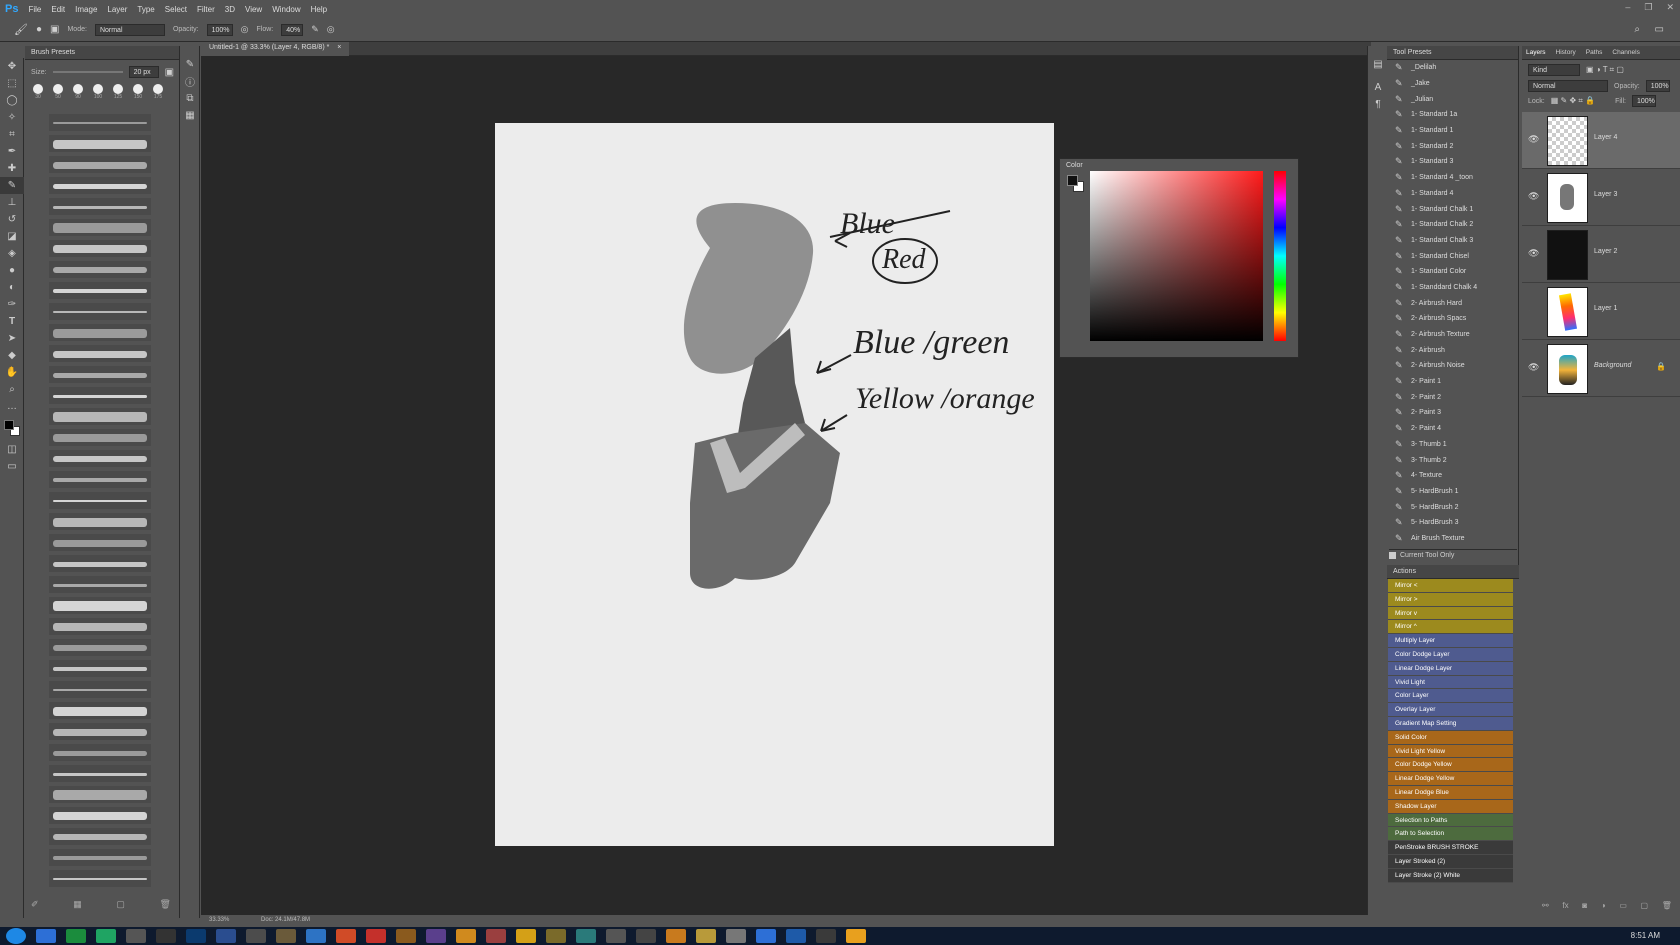  Describe the element at coordinates (12, 304) in the screenshot. I see `pen-tool-icon: ✑` at that location.